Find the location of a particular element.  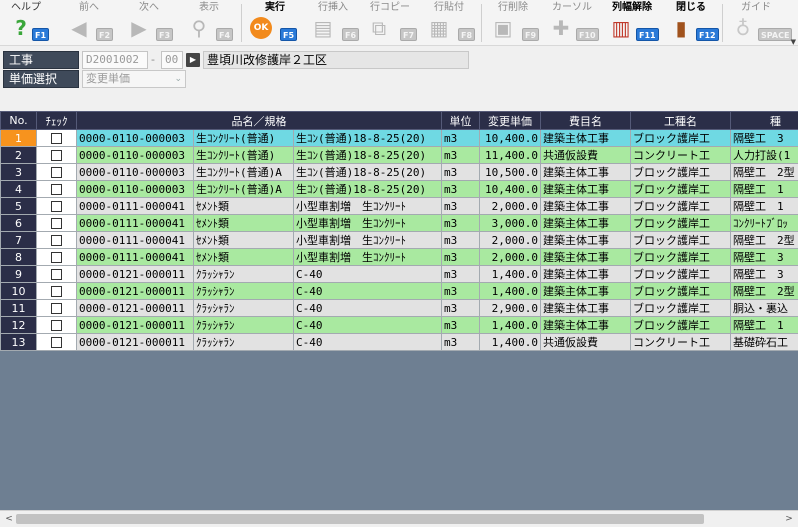

row-number-cell: 8 is located at coordinates (18, 257).